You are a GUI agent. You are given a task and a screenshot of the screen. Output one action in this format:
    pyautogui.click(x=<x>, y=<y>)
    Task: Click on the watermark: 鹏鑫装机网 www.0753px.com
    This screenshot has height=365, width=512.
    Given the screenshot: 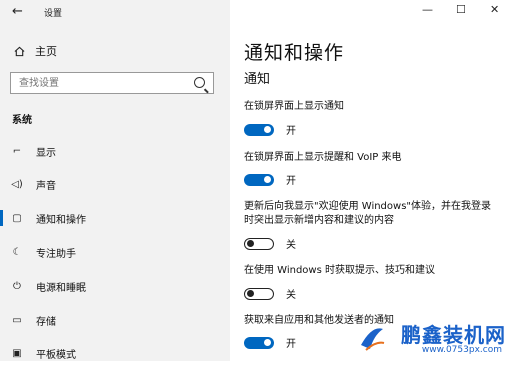 What is the action you would take?
    pyautogui.click(x=433, y=339)
    